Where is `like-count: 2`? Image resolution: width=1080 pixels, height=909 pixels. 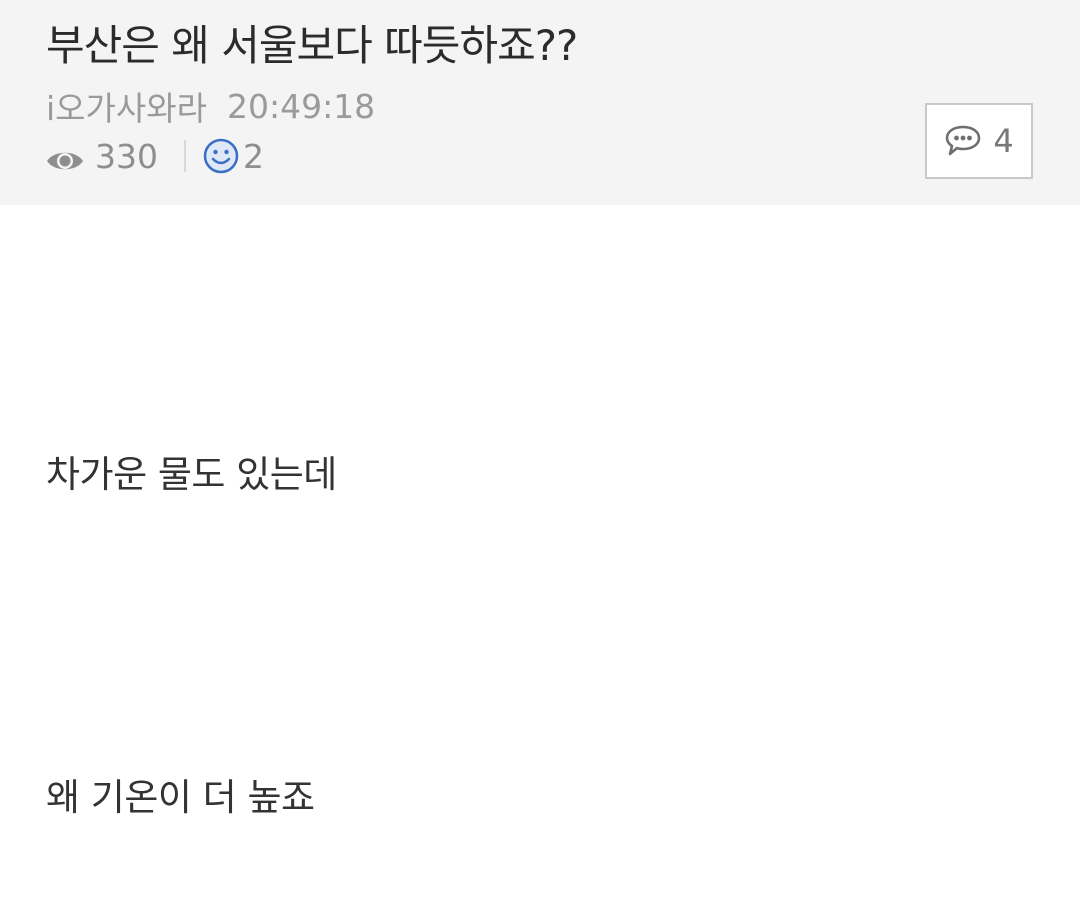
like-count: 2 is located at coordinates (253, 156).